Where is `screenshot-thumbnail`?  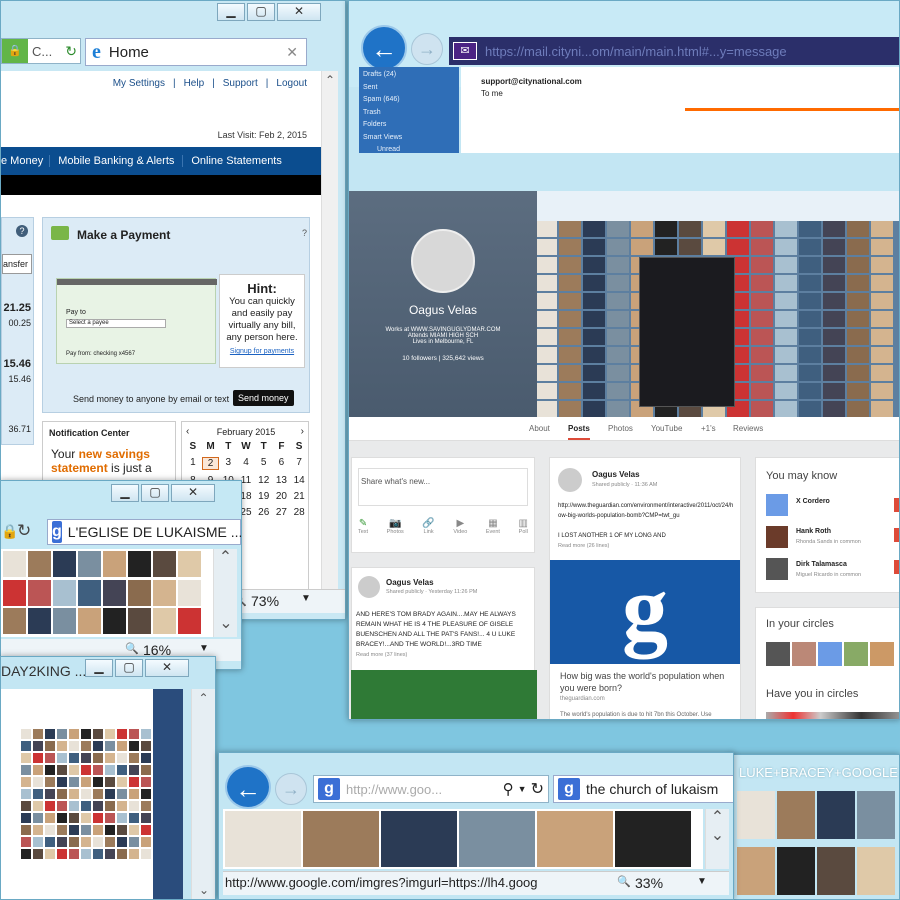
screenshot-thumbnail is located at coordinates (92, 794).